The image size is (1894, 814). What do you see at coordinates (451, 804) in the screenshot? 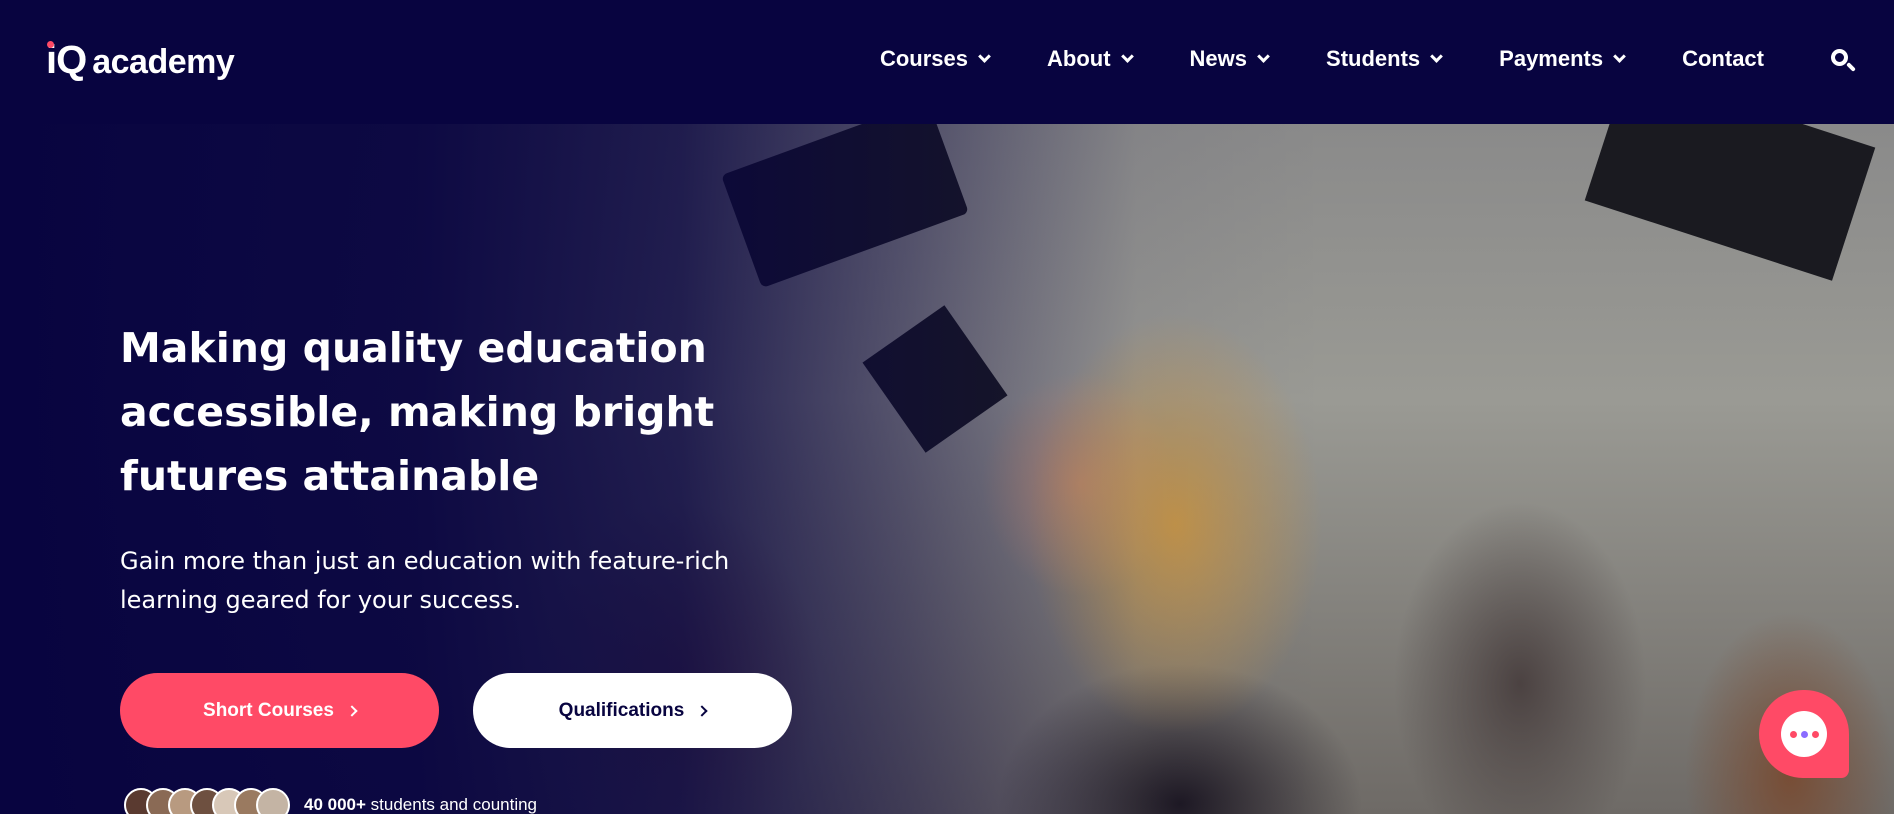
I see `students-count-suffix: students and counting` at bounding box center [451, 804].